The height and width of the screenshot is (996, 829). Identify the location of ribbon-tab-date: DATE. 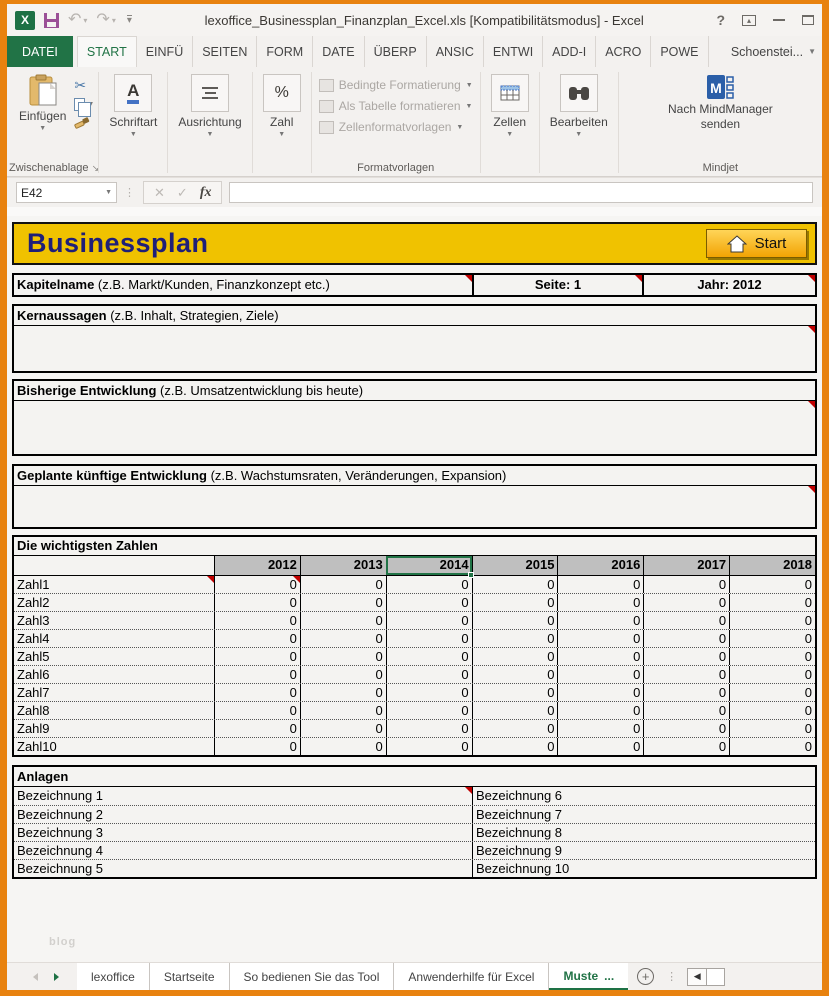
(339, 51).